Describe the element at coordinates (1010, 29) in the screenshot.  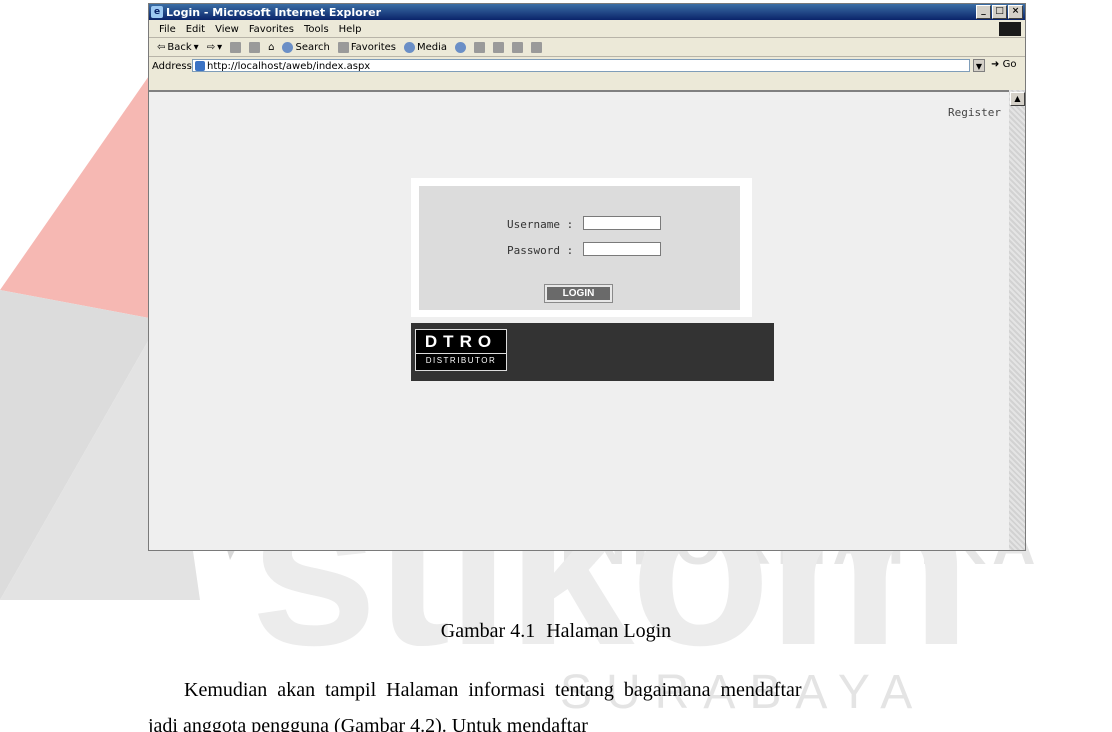
I see `windows-logo-icon` at that location.